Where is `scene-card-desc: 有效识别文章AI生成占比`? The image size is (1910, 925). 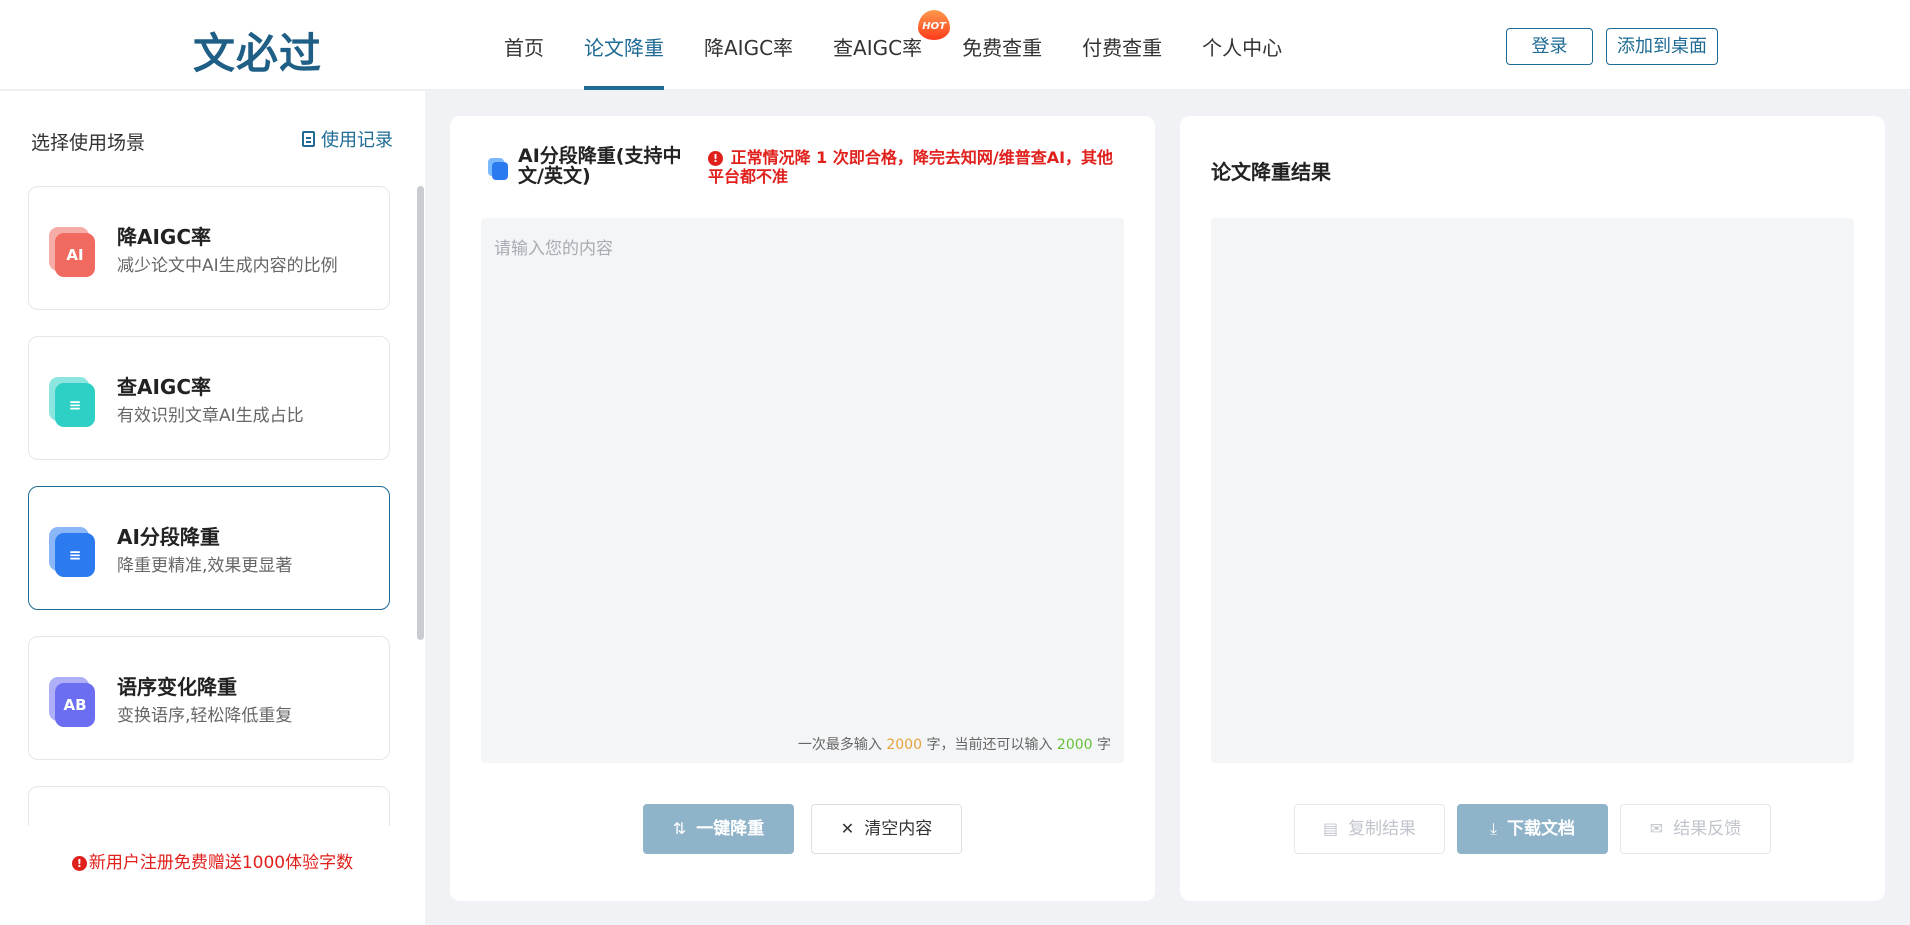
scene-card-desc: 有效识别文章AI生成占比 is located at coordinates (210, 416).